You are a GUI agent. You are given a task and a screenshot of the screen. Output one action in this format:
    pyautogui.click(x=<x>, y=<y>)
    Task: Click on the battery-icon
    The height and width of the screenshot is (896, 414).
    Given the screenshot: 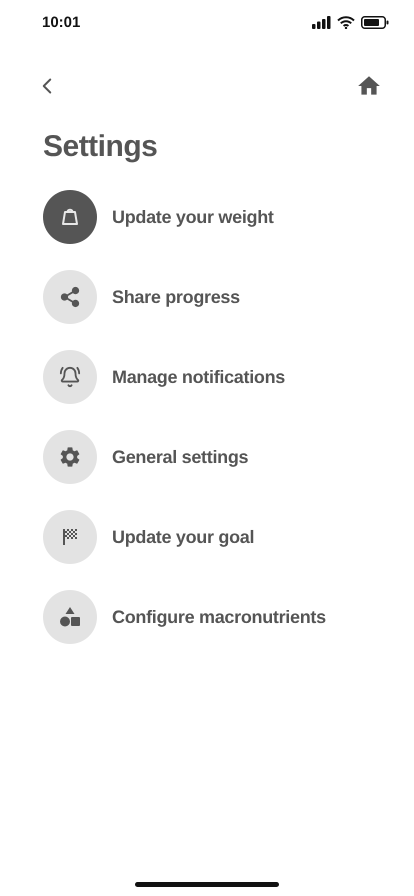 What is the action you would take?
    pyautogui.click(x=375, y=22)
    